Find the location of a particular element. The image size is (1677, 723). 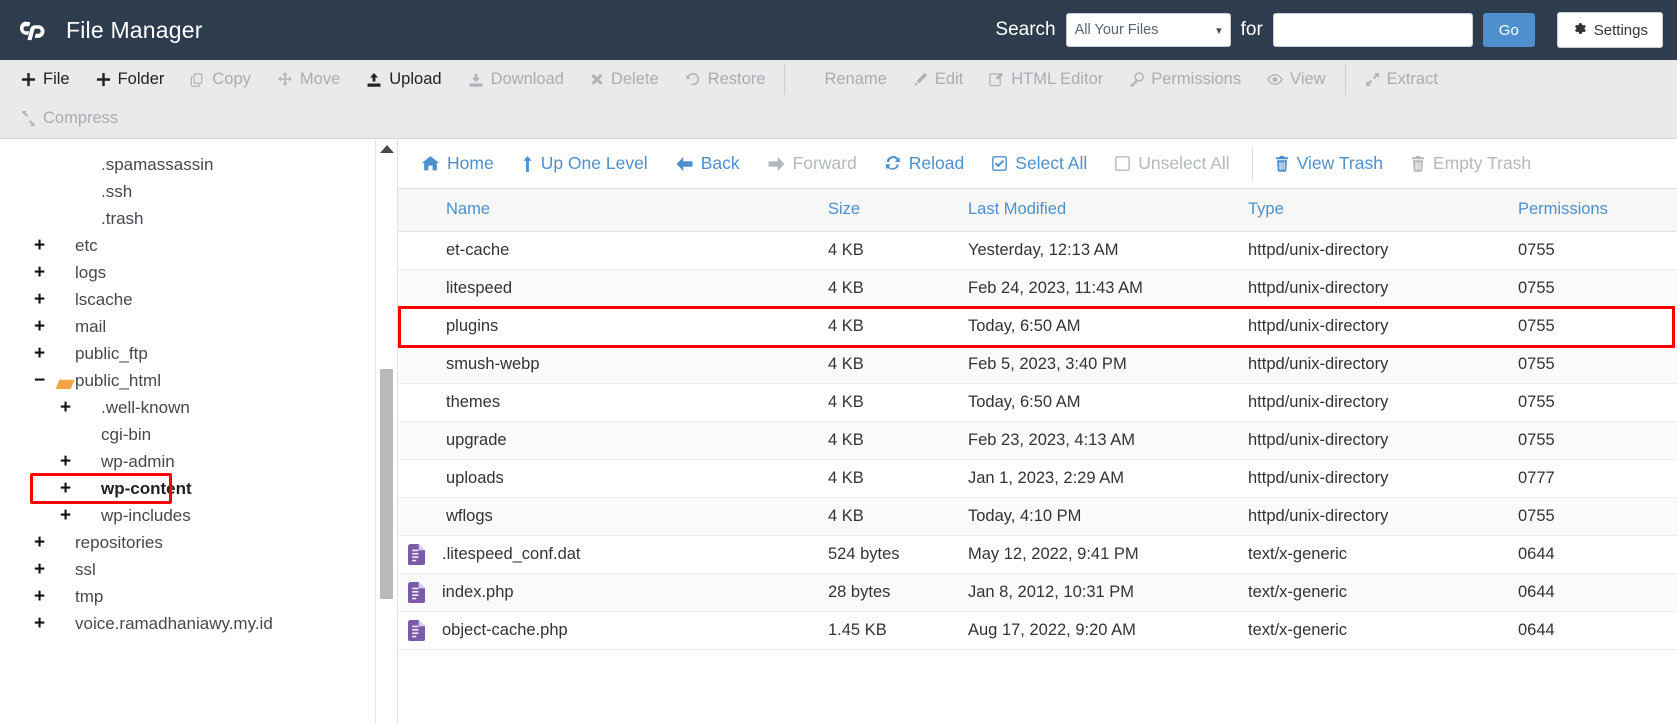

toolbar-button-view: View is located at coordinates (1296, 79).